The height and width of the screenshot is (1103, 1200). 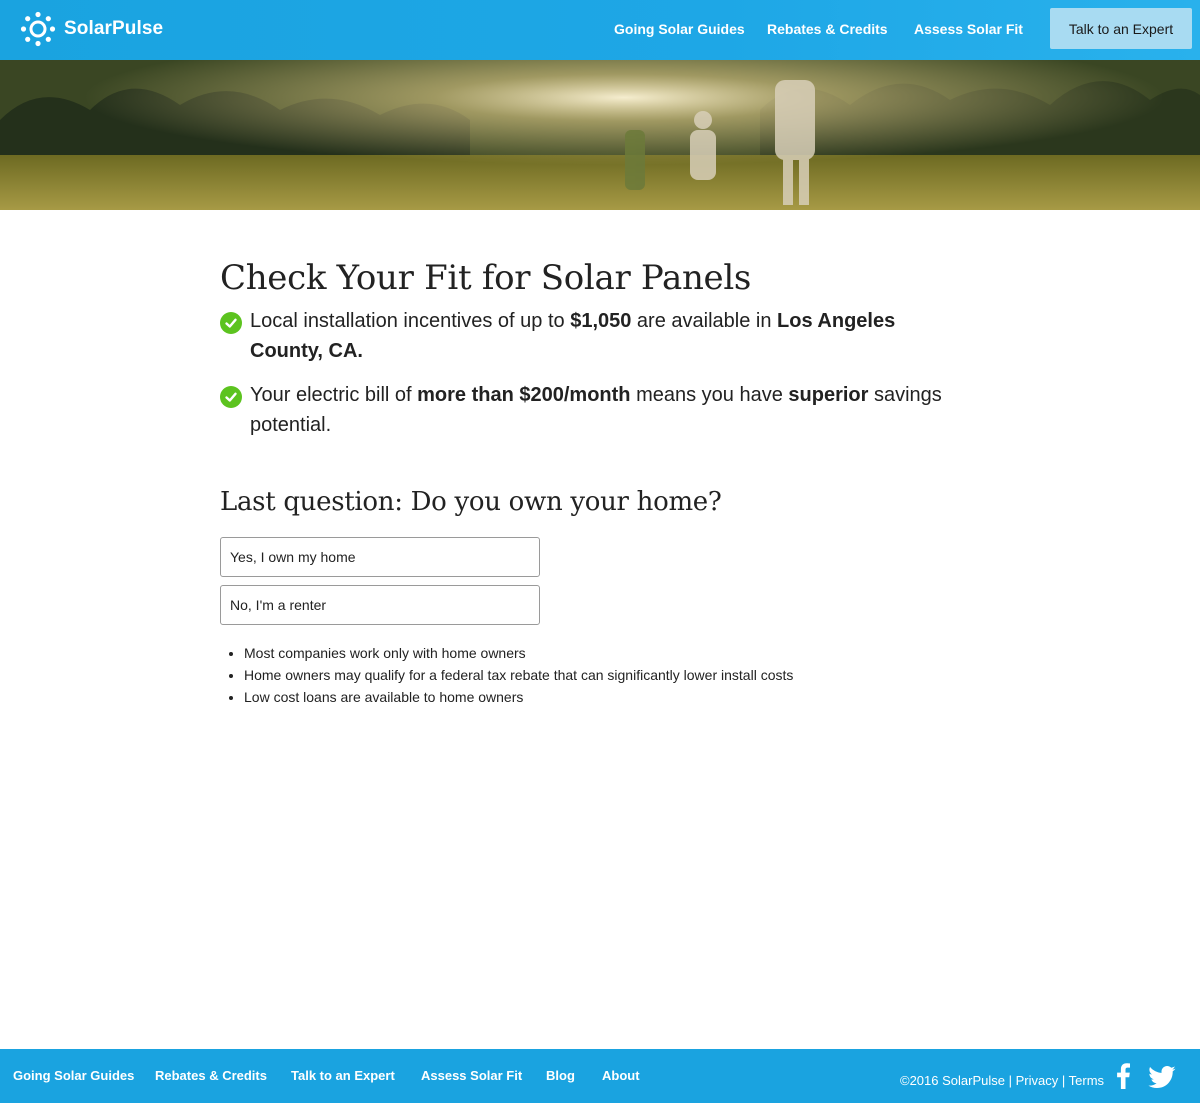 I want to click on footer-legal: ©2016 SolarPulse | Privacy | Terms, so click(x=1002, y=1080).